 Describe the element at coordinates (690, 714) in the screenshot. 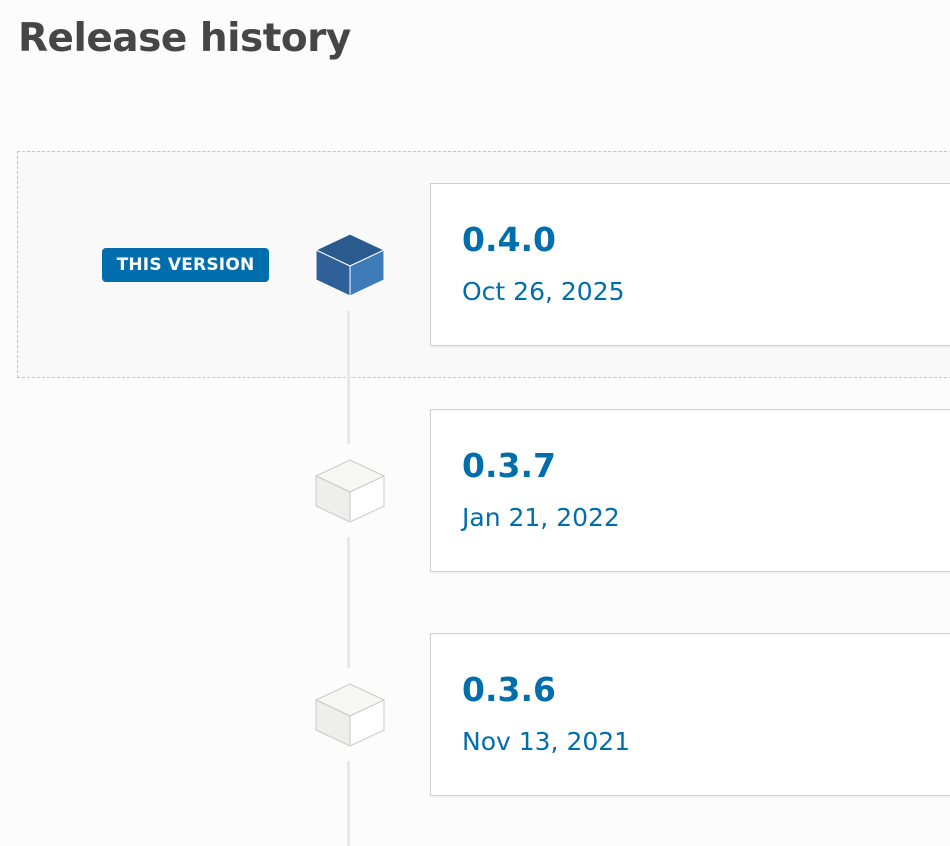

I see `release-card-0-3-6: 0.3.6 Nov 13, 2021` at that location.